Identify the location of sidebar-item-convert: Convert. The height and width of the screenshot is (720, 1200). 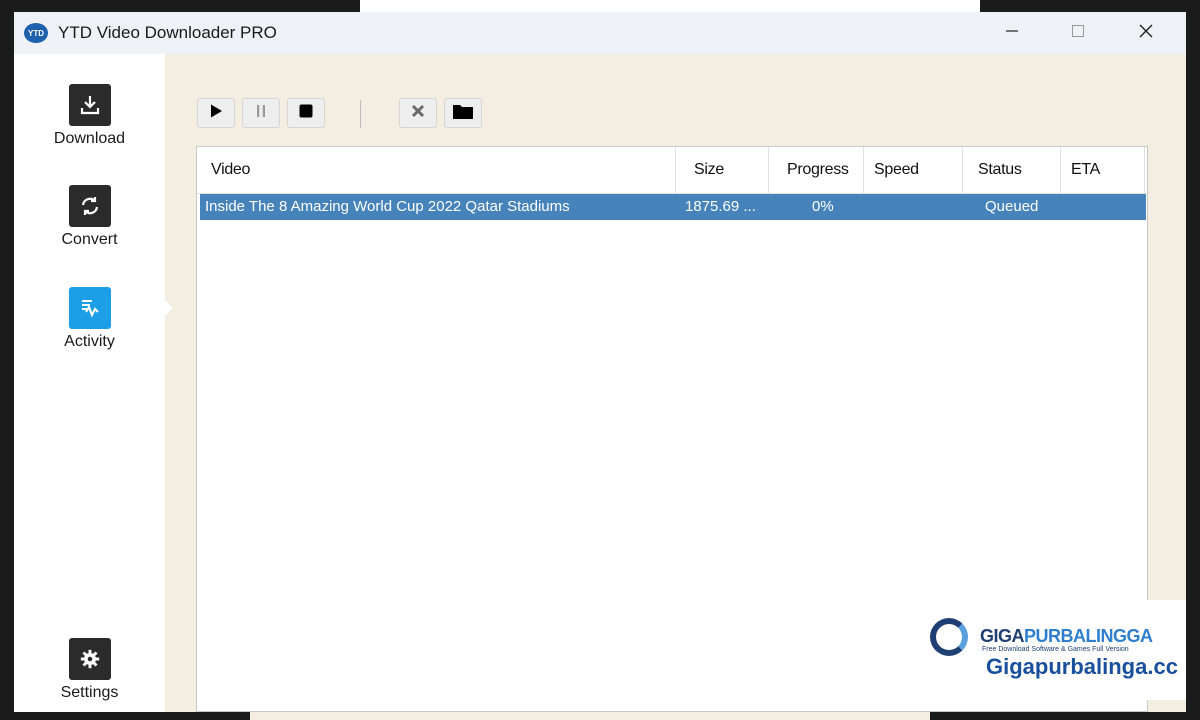
(89, 217).